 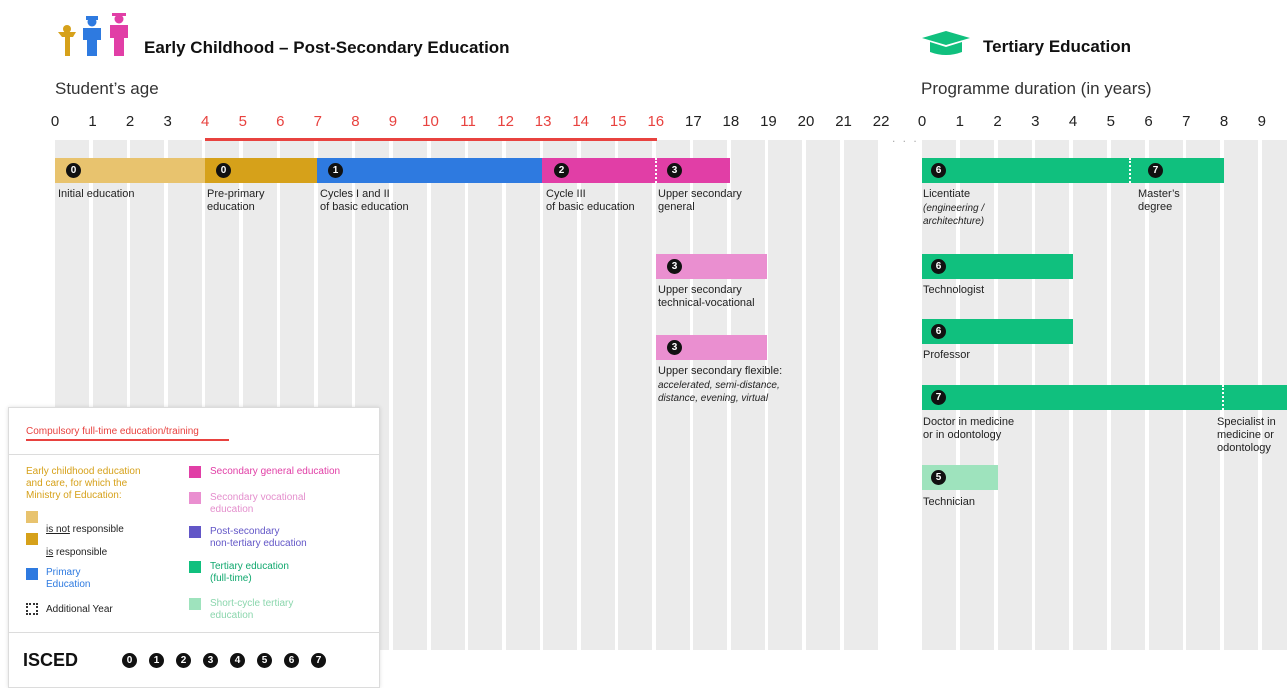 I want to click on duration-tick-label: 8, so click(x=1224, y=121).